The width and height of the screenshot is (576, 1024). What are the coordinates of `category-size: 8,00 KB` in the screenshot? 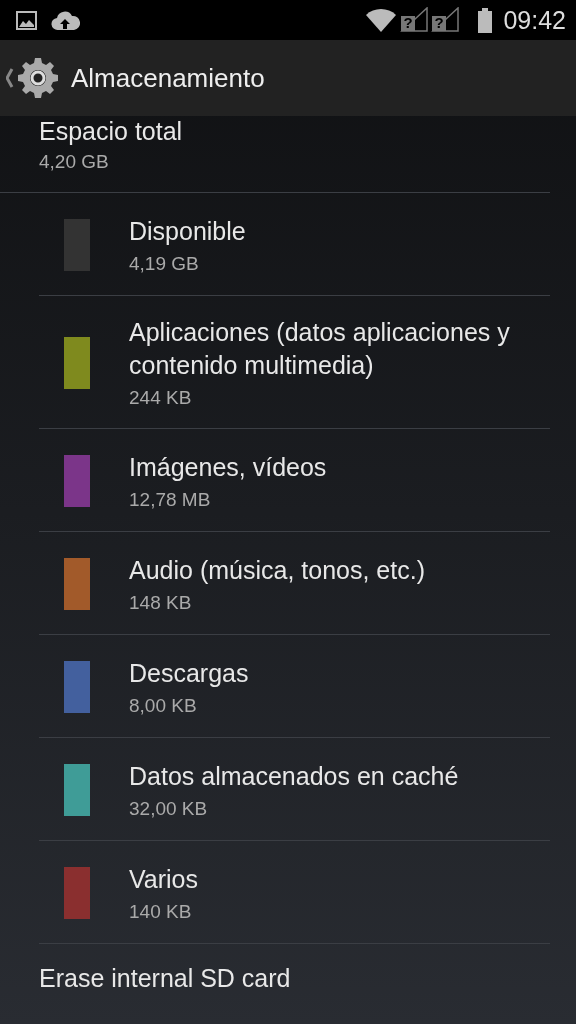 It's located at (163, 705).